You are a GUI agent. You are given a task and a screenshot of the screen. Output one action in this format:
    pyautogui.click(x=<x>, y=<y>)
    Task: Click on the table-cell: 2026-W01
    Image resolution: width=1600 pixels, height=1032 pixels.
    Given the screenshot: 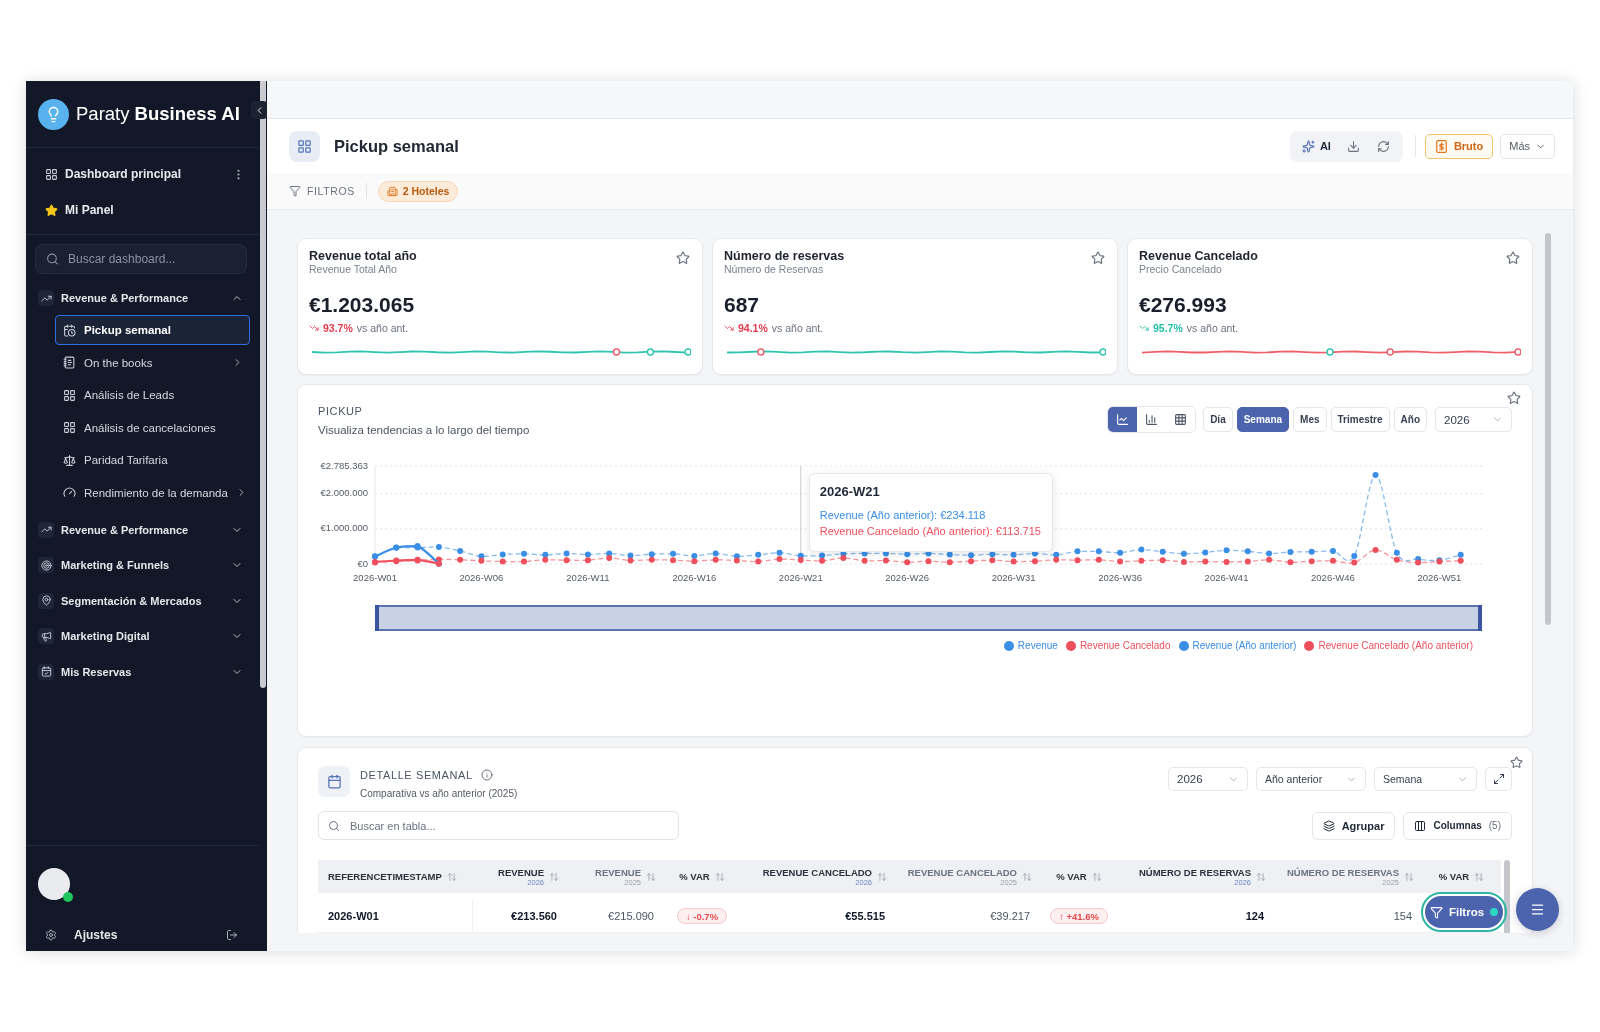 What is the action you would take?
    pyautogui.click(x=395, y=916)
    